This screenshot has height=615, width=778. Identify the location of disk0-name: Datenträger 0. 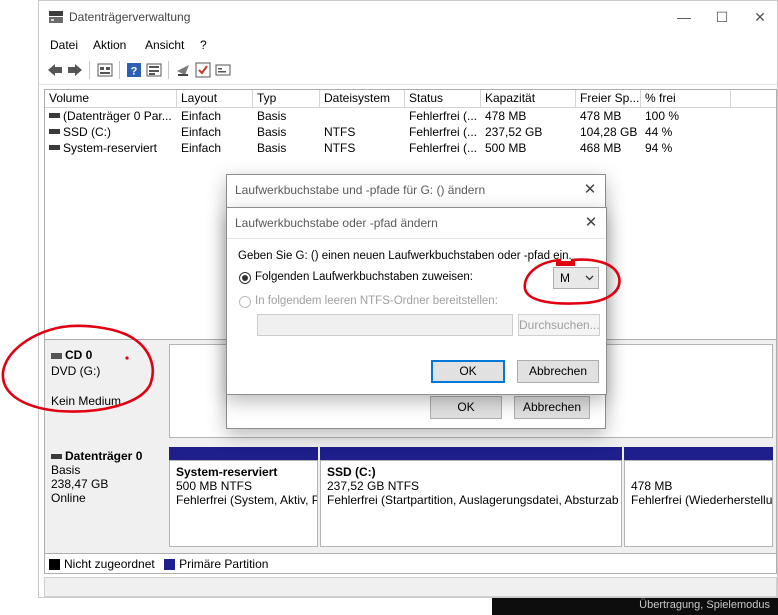
(104, 456).